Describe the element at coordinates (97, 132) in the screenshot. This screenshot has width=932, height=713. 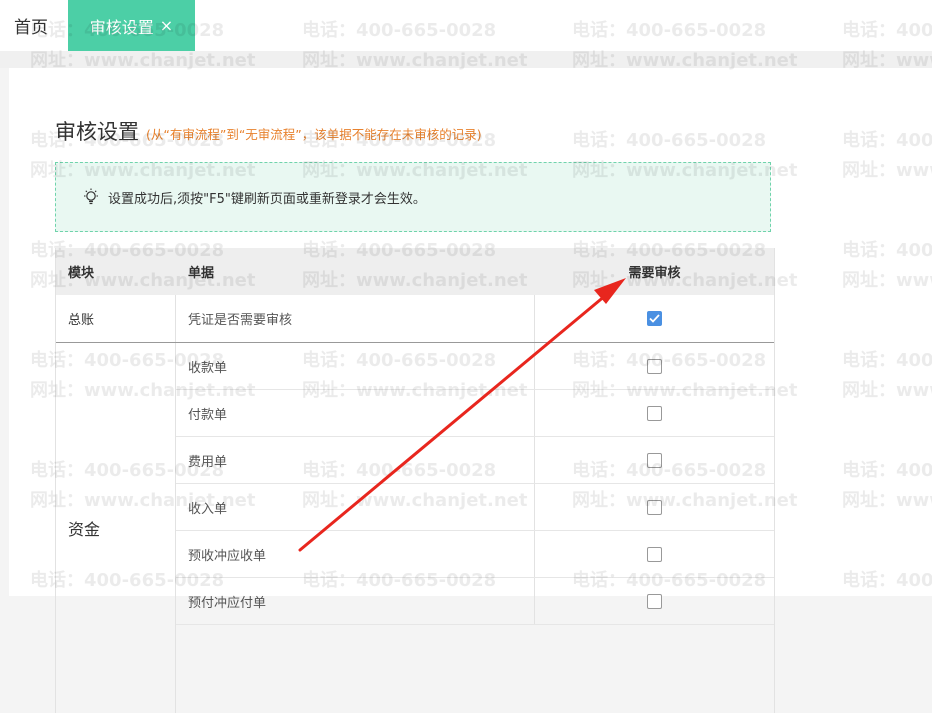
I see `page-title-text: 审核设置` at that location.